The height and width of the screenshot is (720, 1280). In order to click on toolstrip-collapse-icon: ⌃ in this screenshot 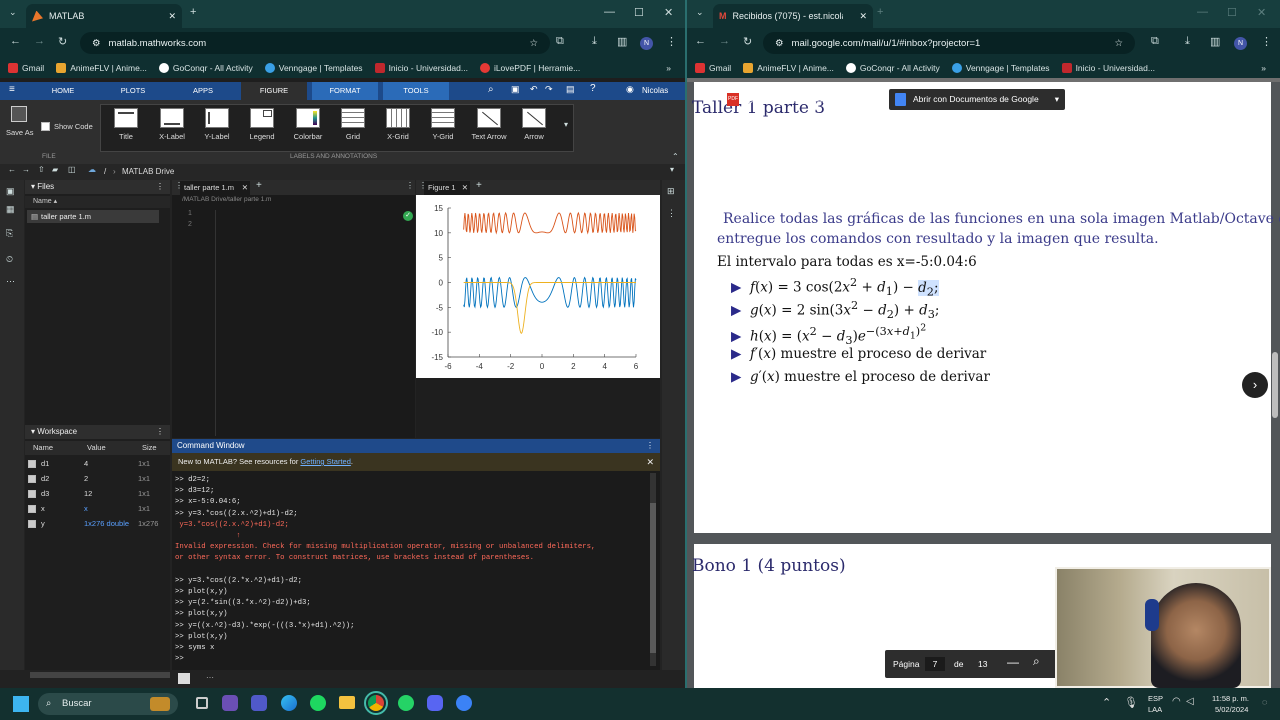, I will do `click(675, 156)`.